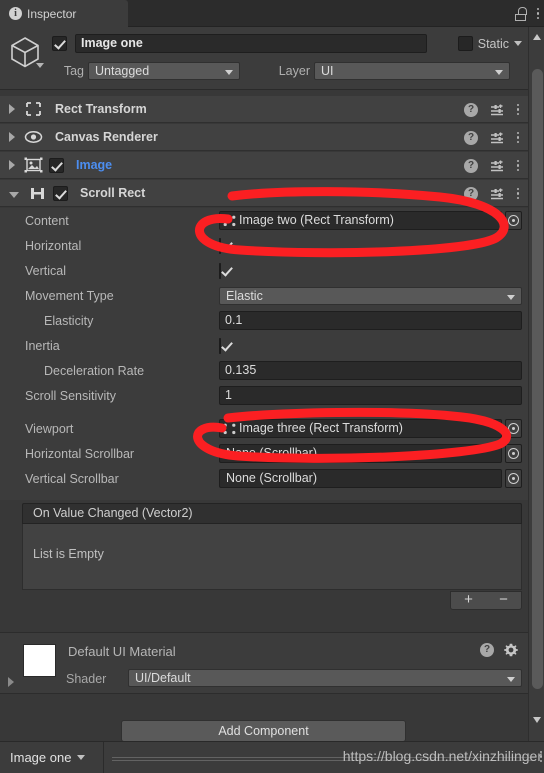 The width and height of the screenshot is (544, 773). Describe the element at coordinates (81, 757) in the screenshot. I see `chevron-down-icon` at that location.